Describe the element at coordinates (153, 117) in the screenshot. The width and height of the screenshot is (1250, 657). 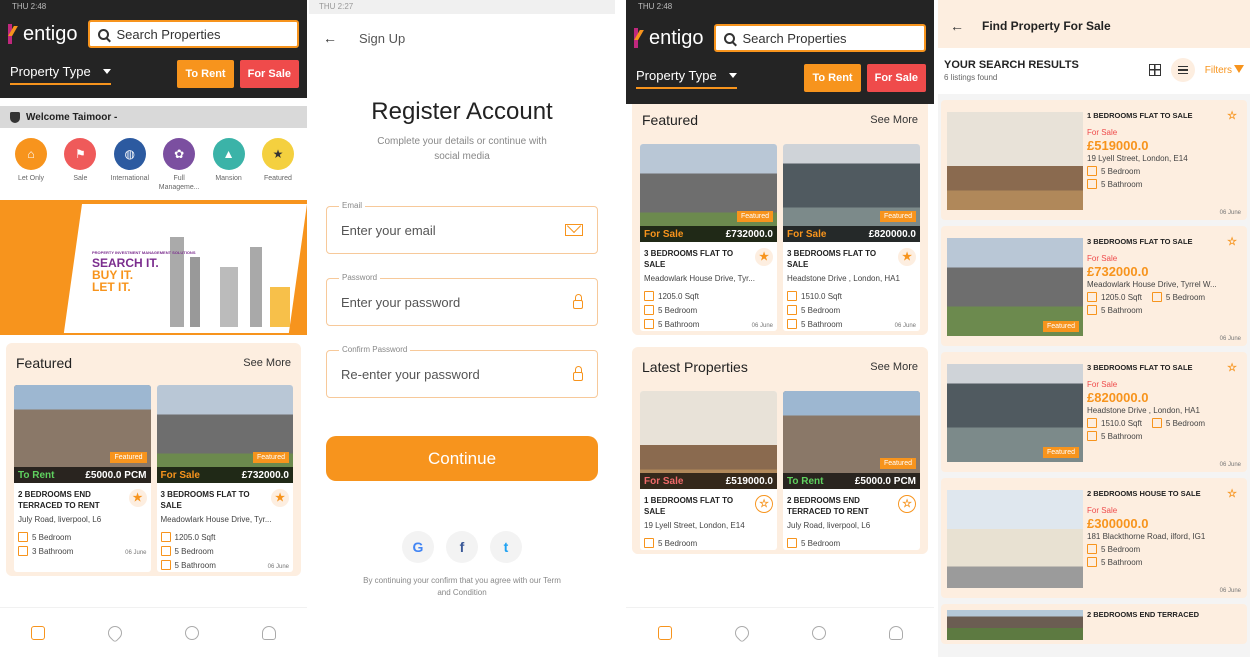
I see `welcome-bar: Welcome Taimoor -` at that location.